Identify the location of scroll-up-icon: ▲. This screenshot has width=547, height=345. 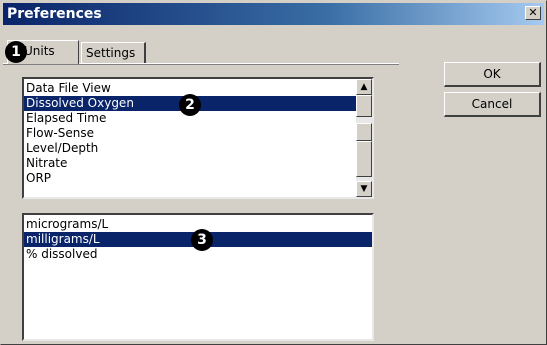
(364, 87).